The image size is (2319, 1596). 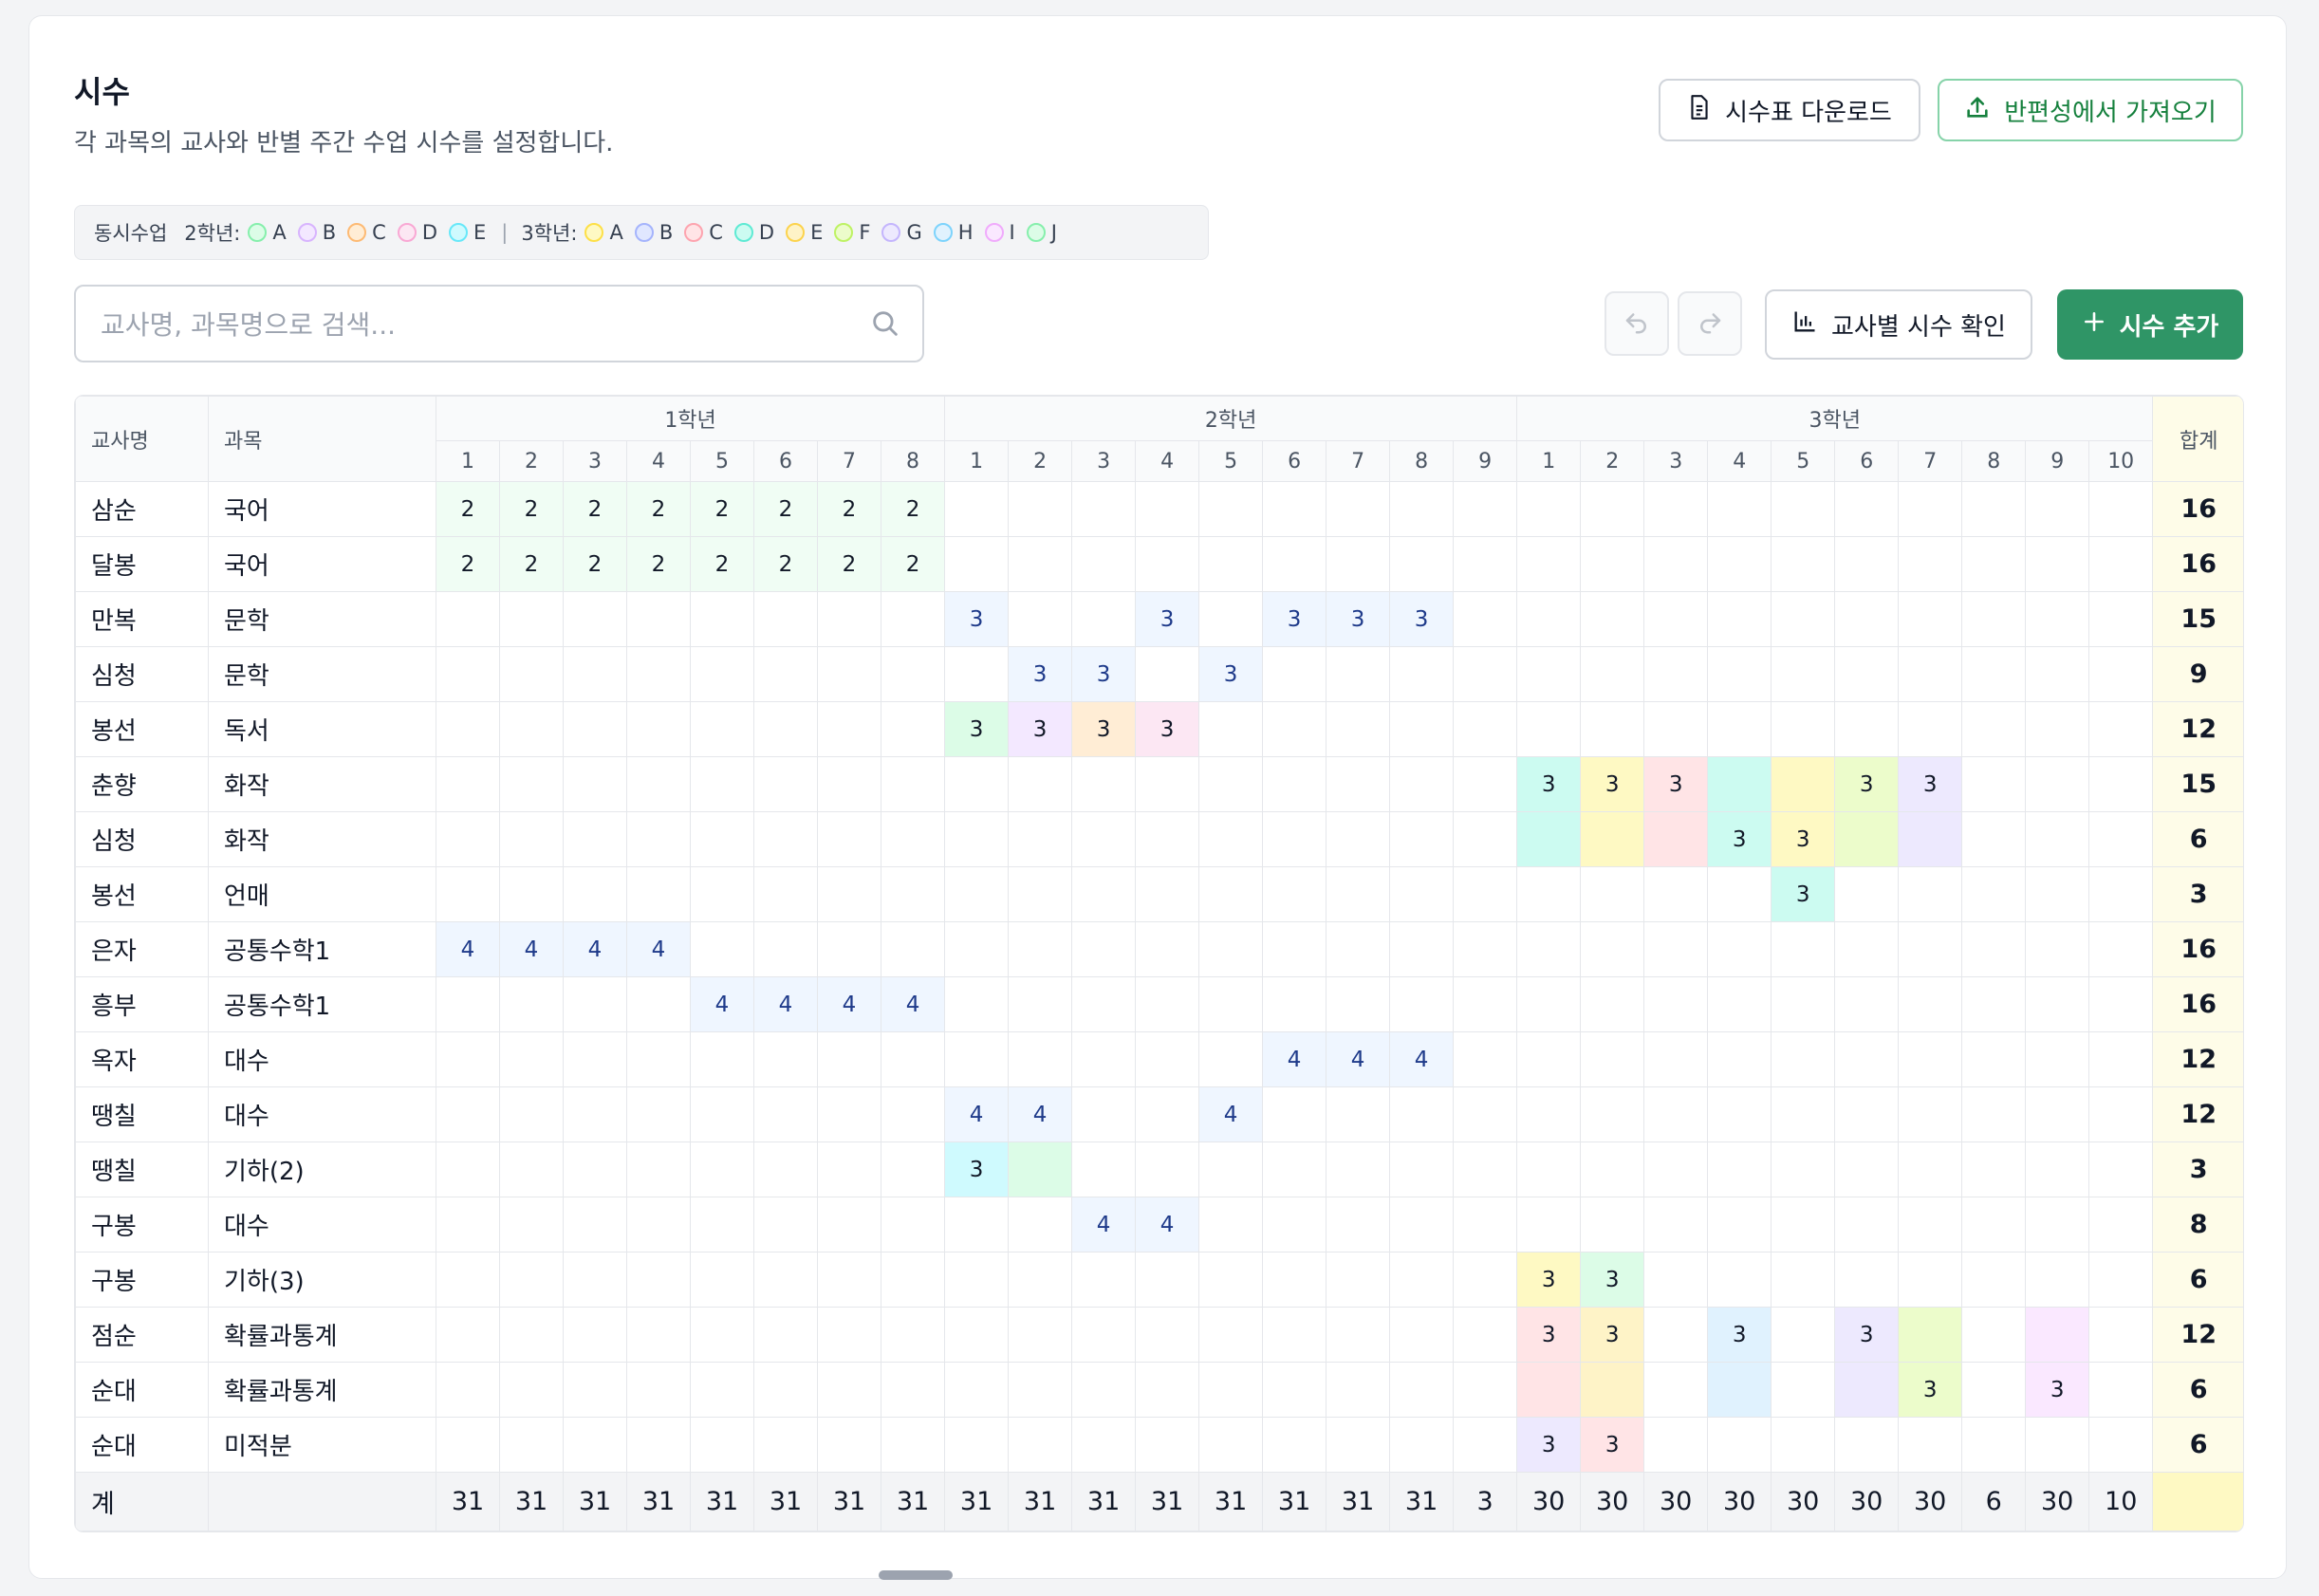 I want to click on add-hours-button: 시수 추가, so click(x=2150, y=324).